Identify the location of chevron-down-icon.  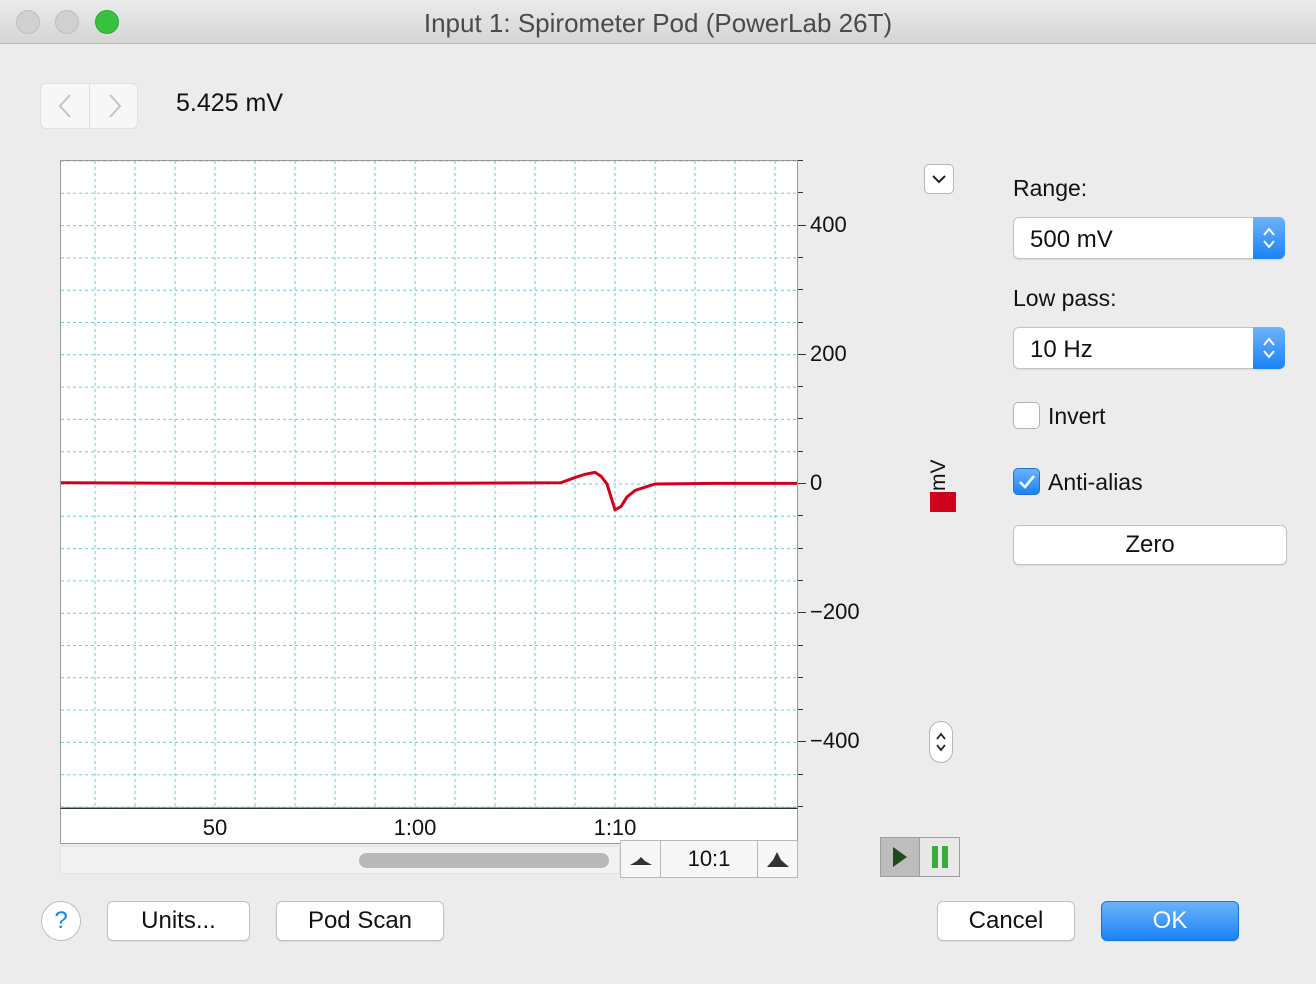
(939, 178).